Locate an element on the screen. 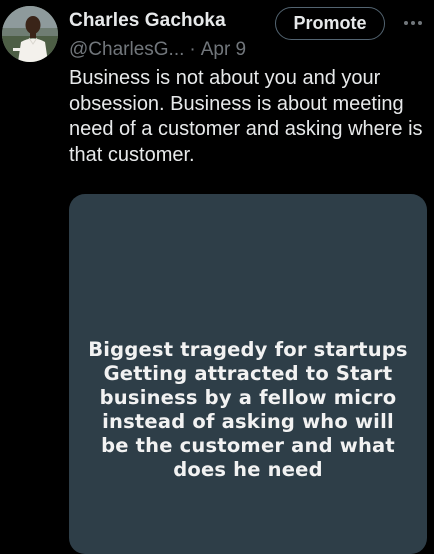 Image resolution: width=434 pixels, height=554 pixels. more-options-icon is located at coordinates (413, 23).